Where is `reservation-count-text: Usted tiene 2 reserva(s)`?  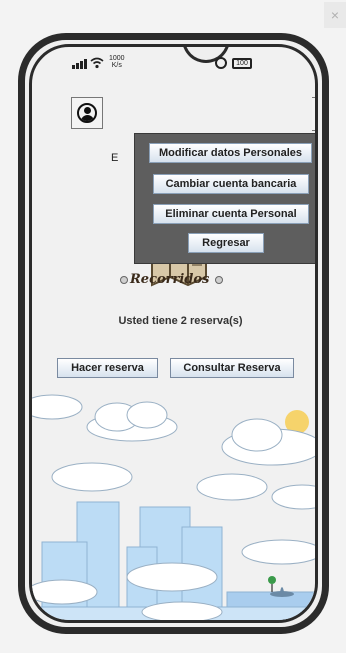 reservation-count-text: Usted tiene 2 reserva(s) is located at coordinates (180, 321).